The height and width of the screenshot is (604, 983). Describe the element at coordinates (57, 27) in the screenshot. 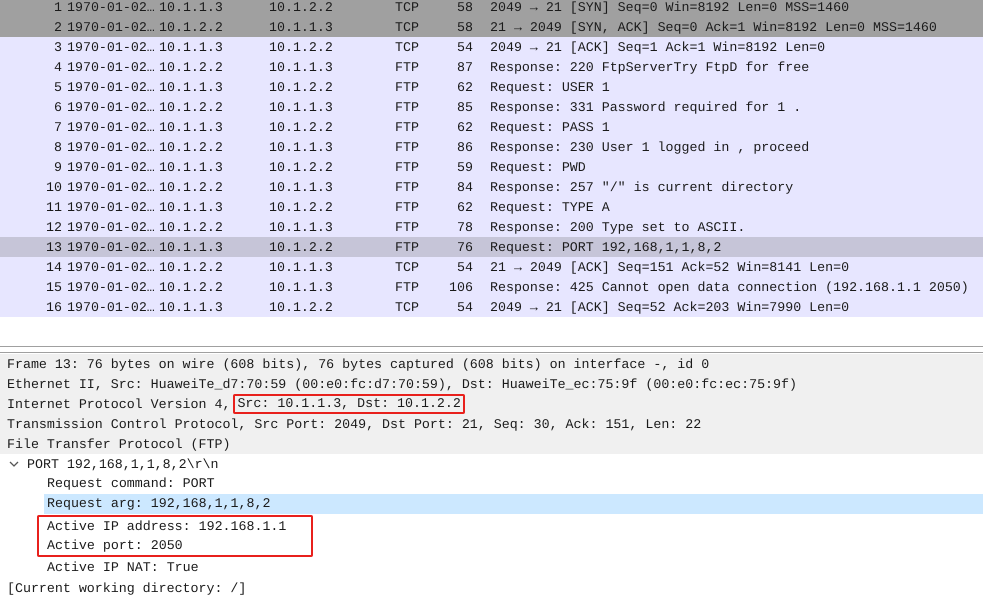

I see `packet-number: 2` at that location.